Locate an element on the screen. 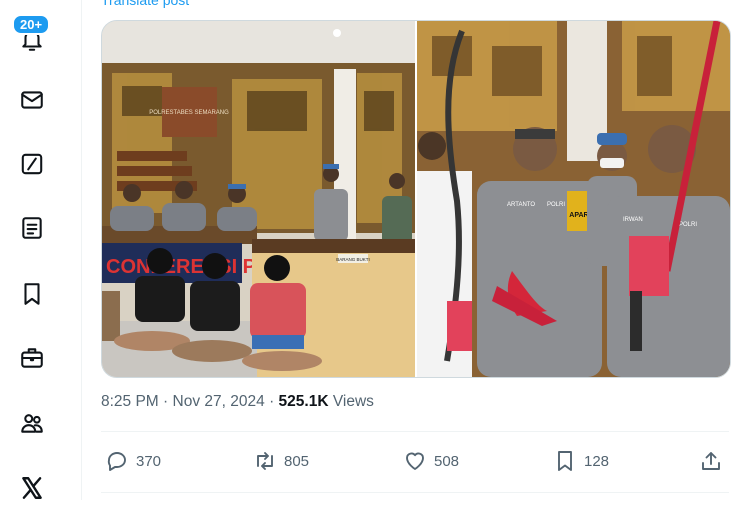 Image resolution: width=750 pixels, height=506 pixels. tweet-meta-line: 8:25 PM · Nov 27, 2024 · 525.1K Views is located at coordinates (237, 402).